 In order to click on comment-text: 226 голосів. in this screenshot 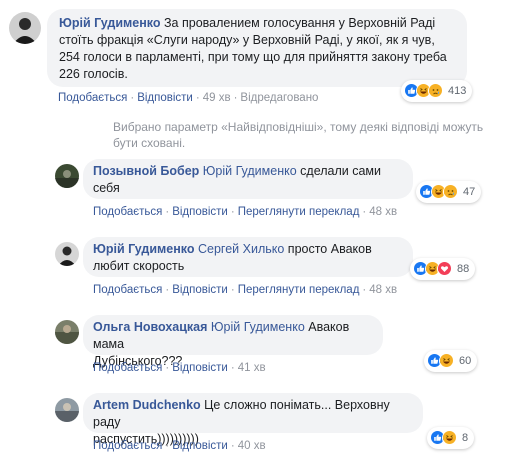, I will do `click(93, 74)`.